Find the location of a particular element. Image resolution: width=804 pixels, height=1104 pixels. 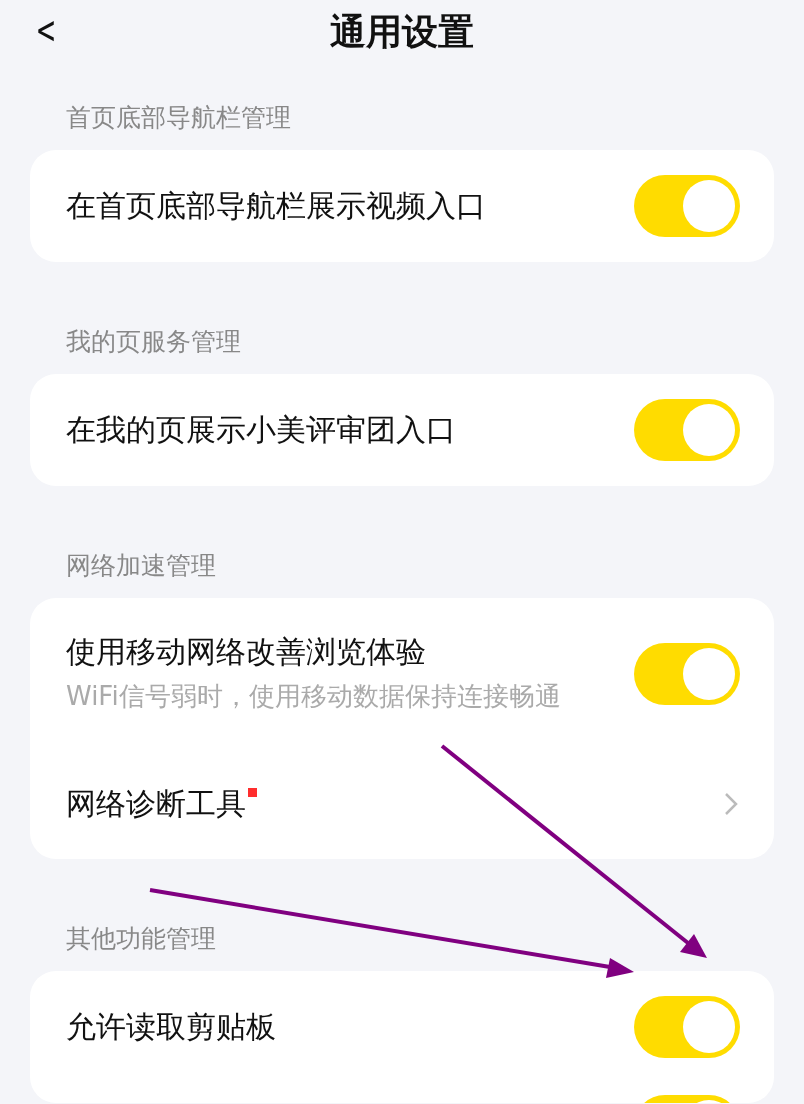

section-title: 首页底部导航栏管理 is located at coordinates (178, 117).